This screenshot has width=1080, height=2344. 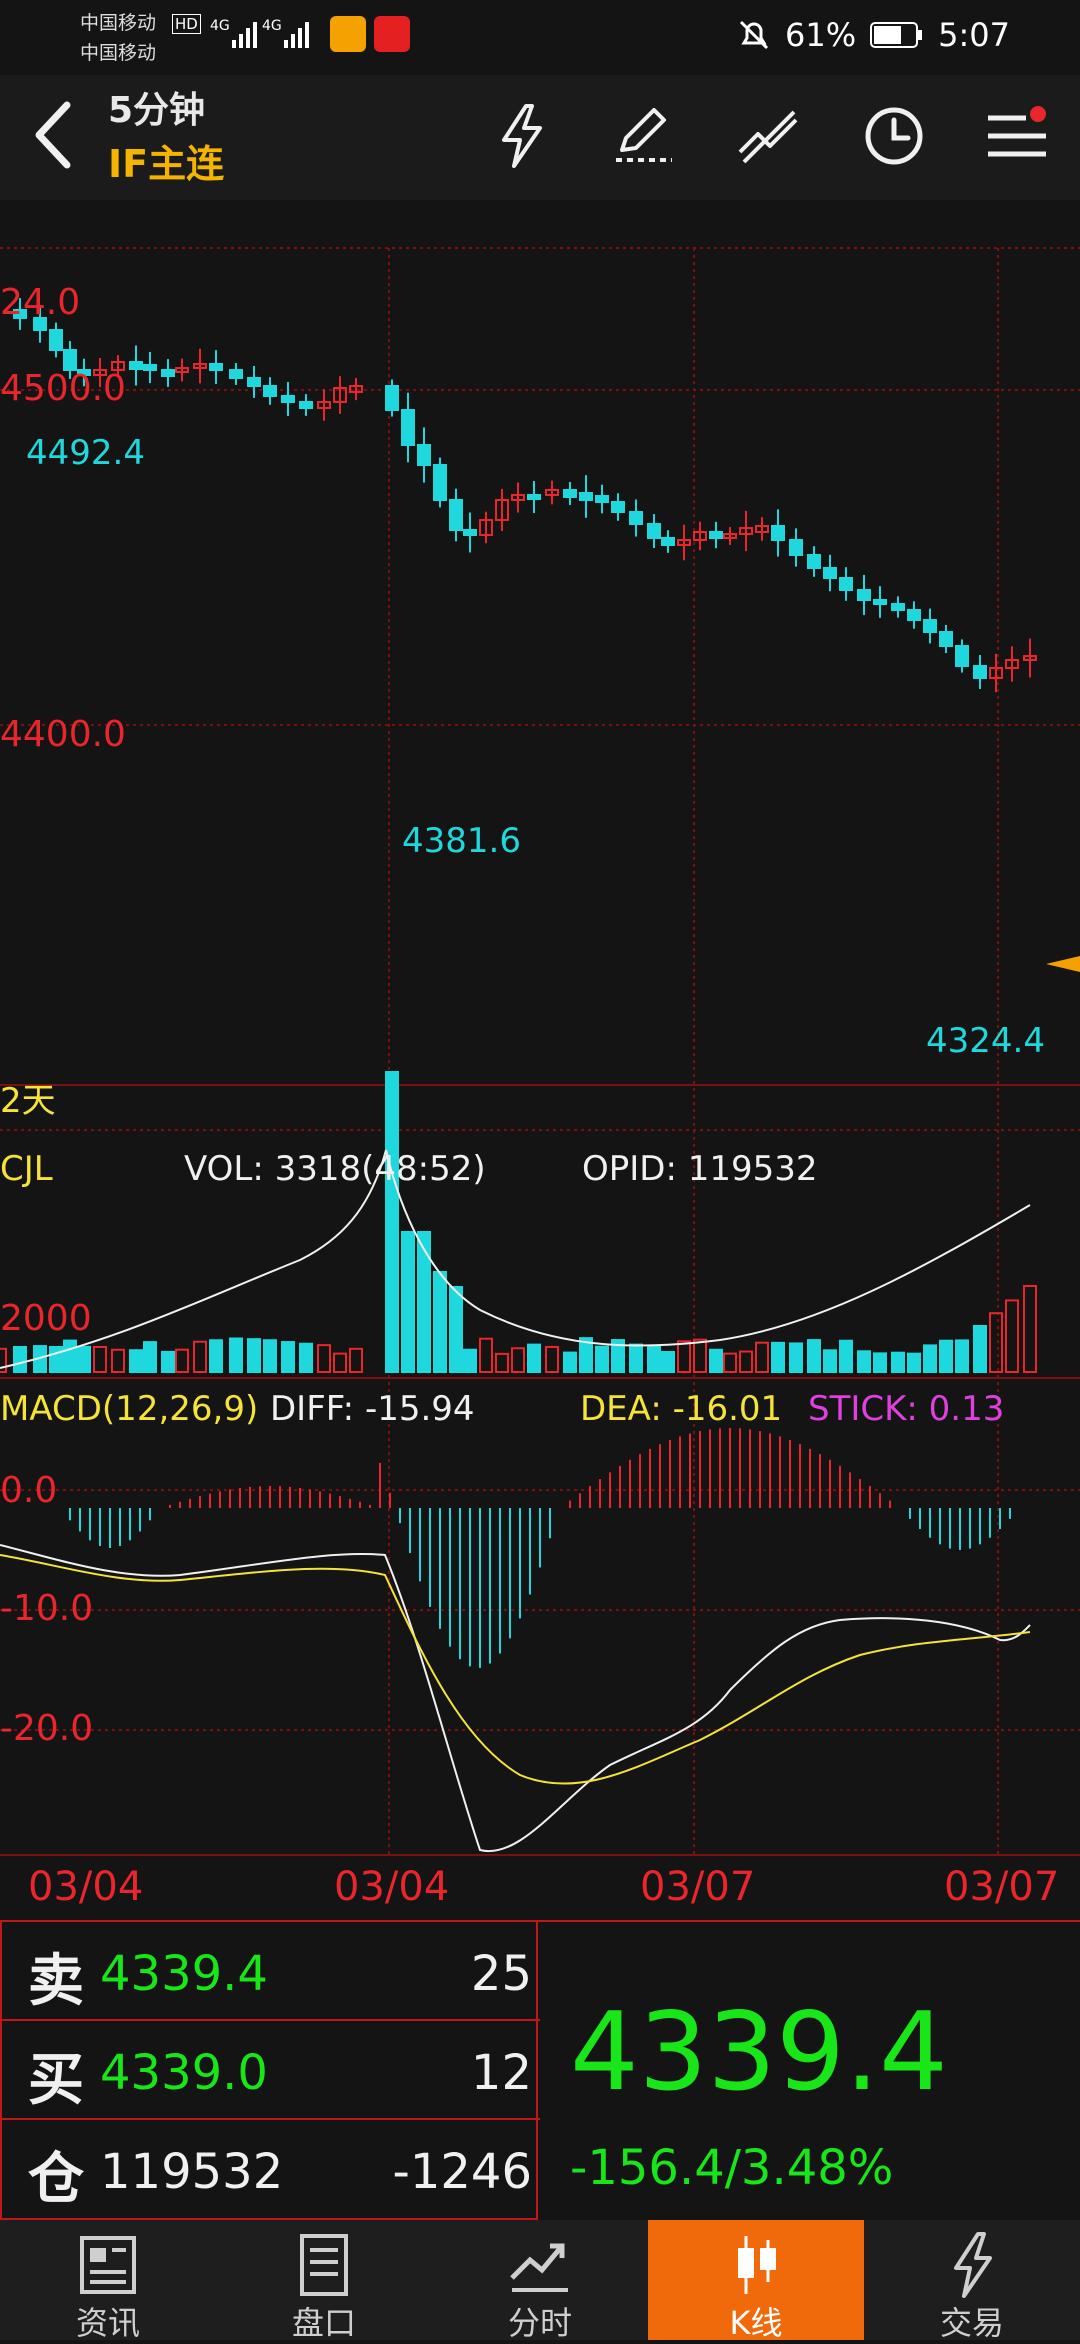 What do you see at coordinates (759, 2052) in the screenshot?
I see `last-price: 4339.4` at bounding box center [759, 2052].